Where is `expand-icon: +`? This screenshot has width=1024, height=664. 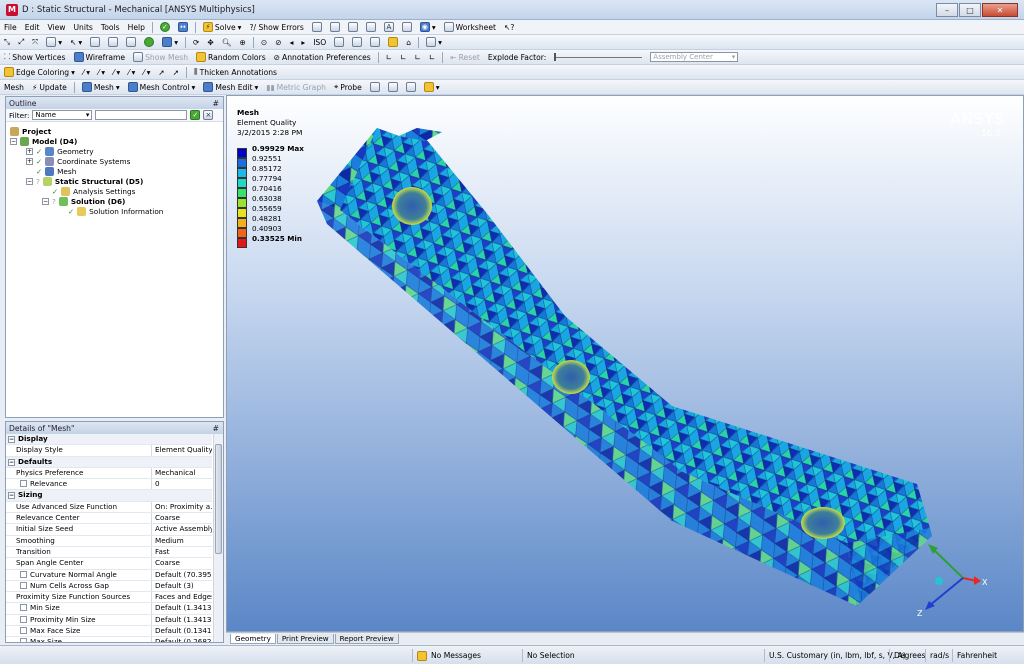
expand-icon: + is located at coordinates (29, 161).